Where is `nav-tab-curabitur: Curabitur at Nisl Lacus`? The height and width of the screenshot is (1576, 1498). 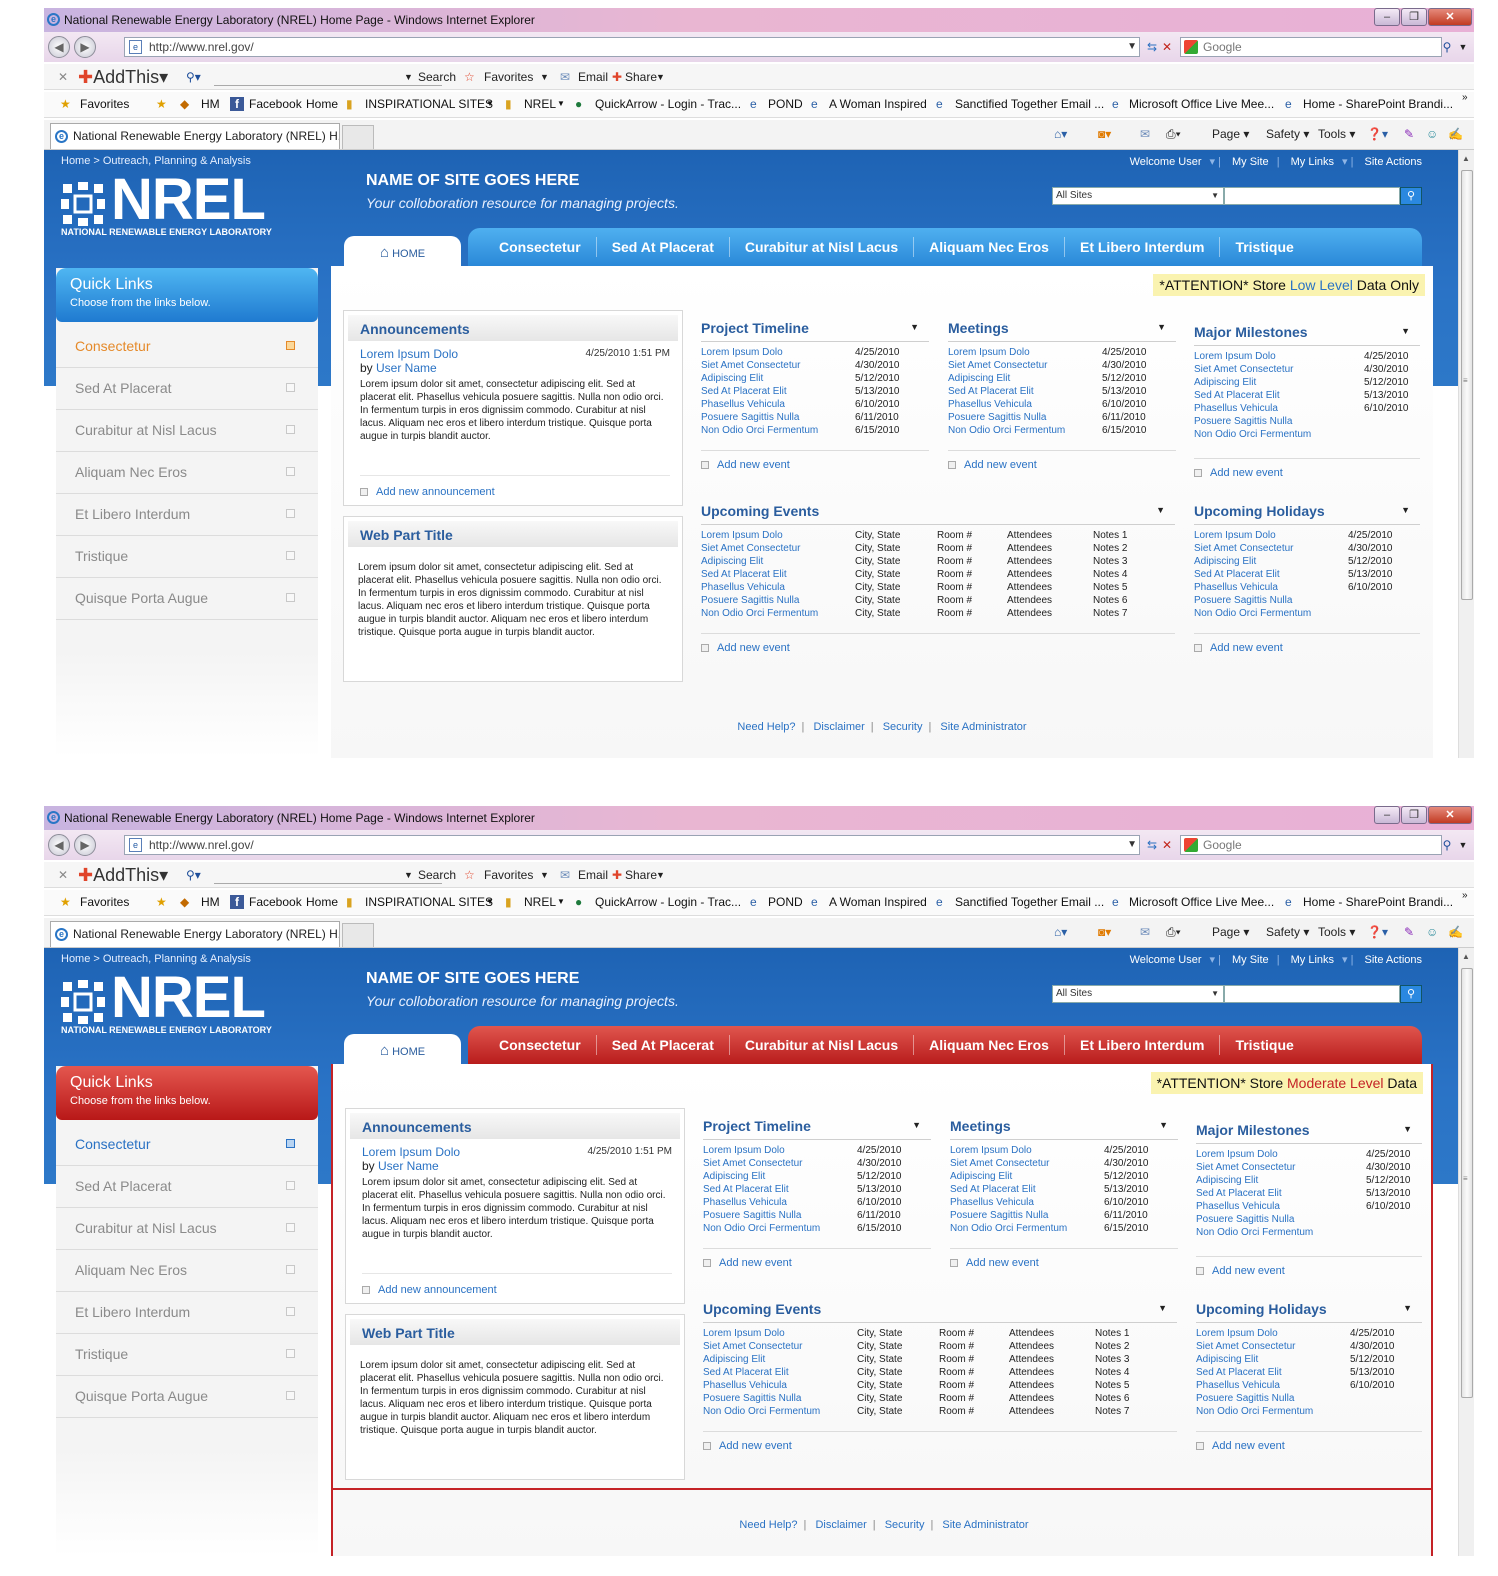 nav-tab-curabitur: Curabitur at Nisl Lacus is located at coordinates (820, 247).